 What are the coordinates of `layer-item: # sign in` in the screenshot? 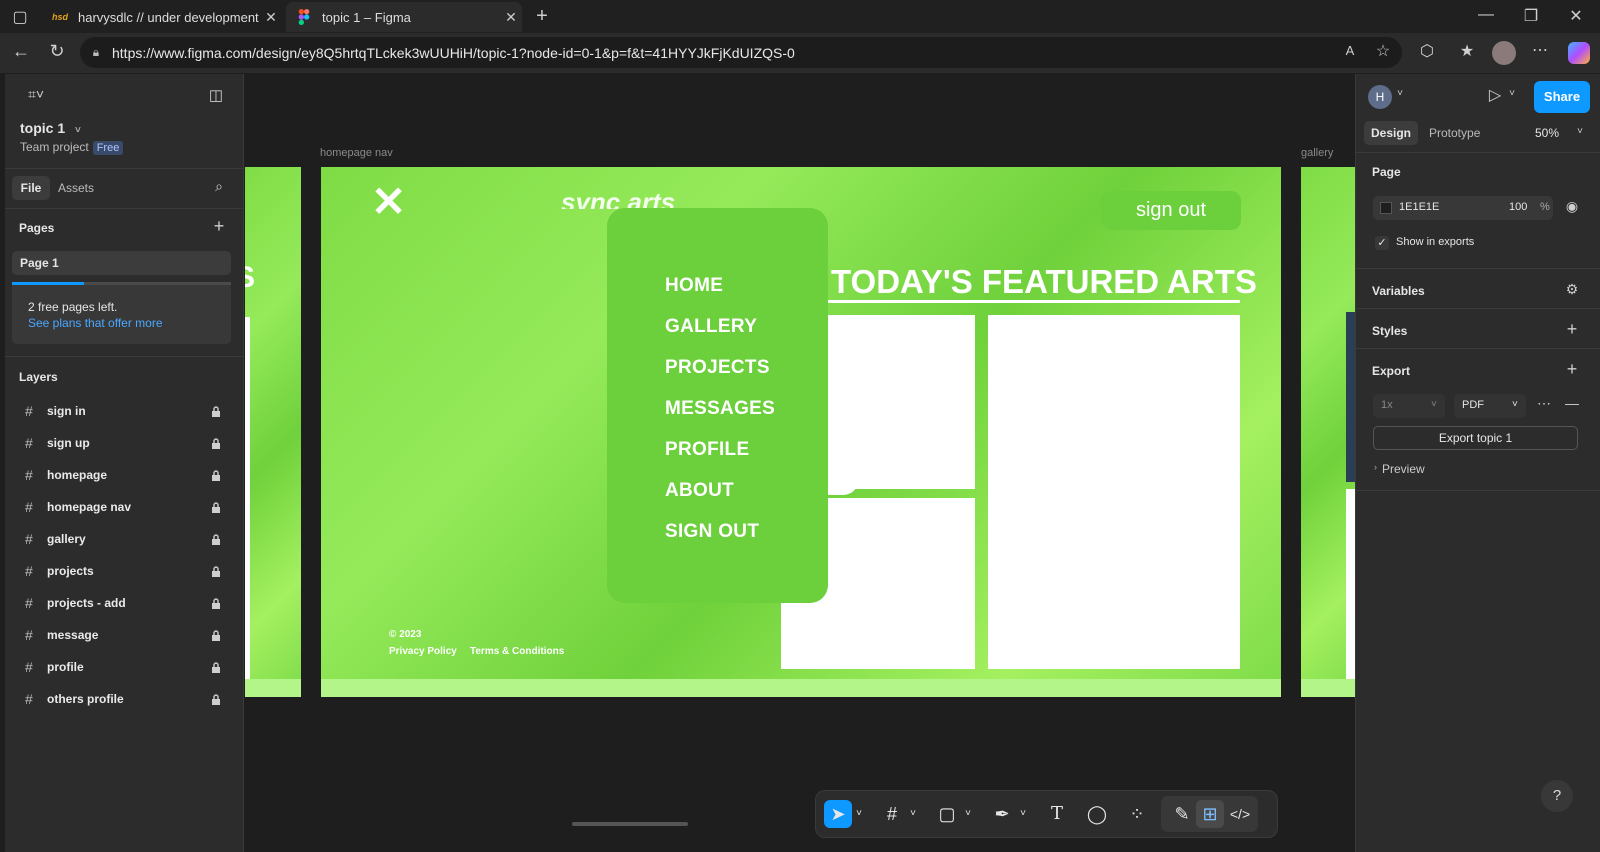 It's located at (125, 411).